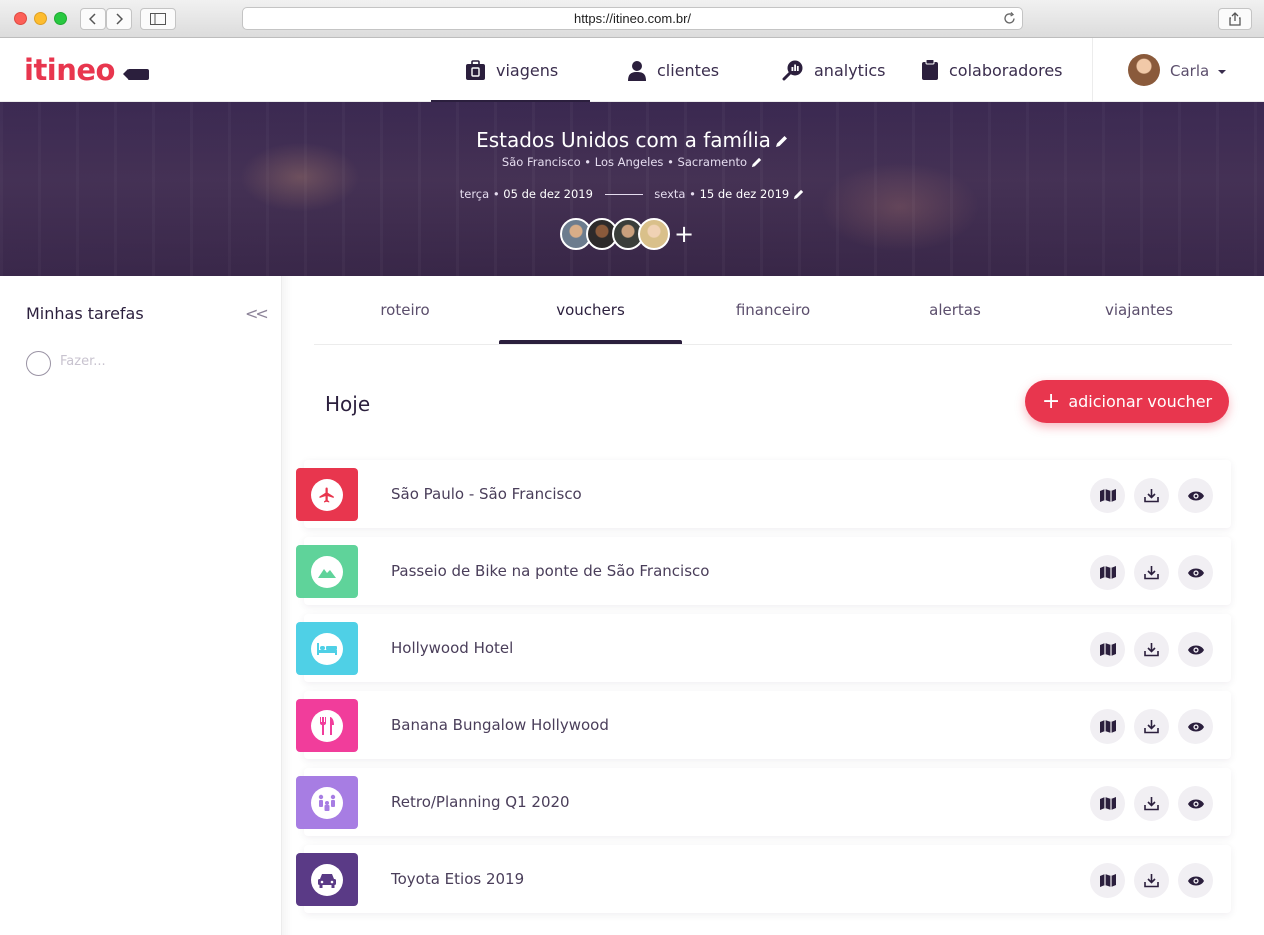 The height and width of the screenshot is (935, 1264). What do you see at coordinates (1222, 72) in the screenshot?
I see `chevron-down-icon` at bounding box center [1222, 72].